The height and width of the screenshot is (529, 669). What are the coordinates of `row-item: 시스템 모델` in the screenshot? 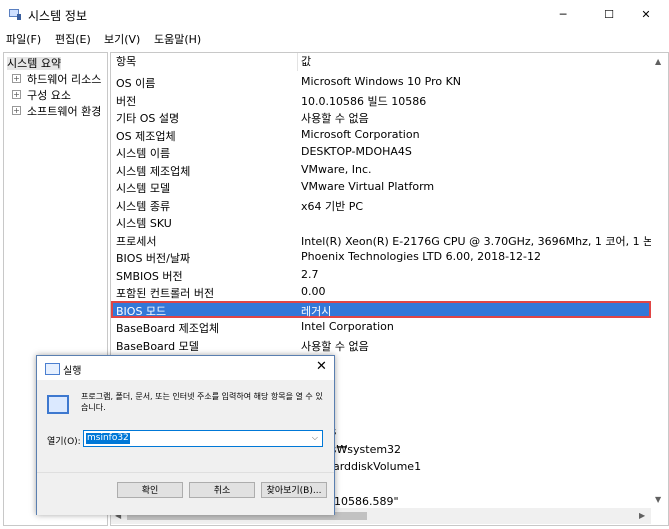 It's located at (143, 188).